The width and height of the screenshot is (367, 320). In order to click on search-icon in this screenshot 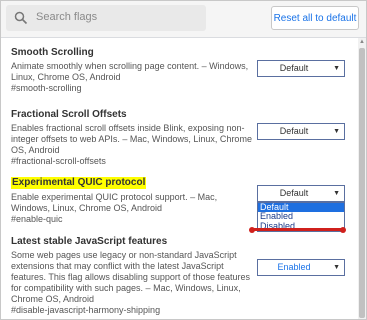, I will do `click(21, 18)`.